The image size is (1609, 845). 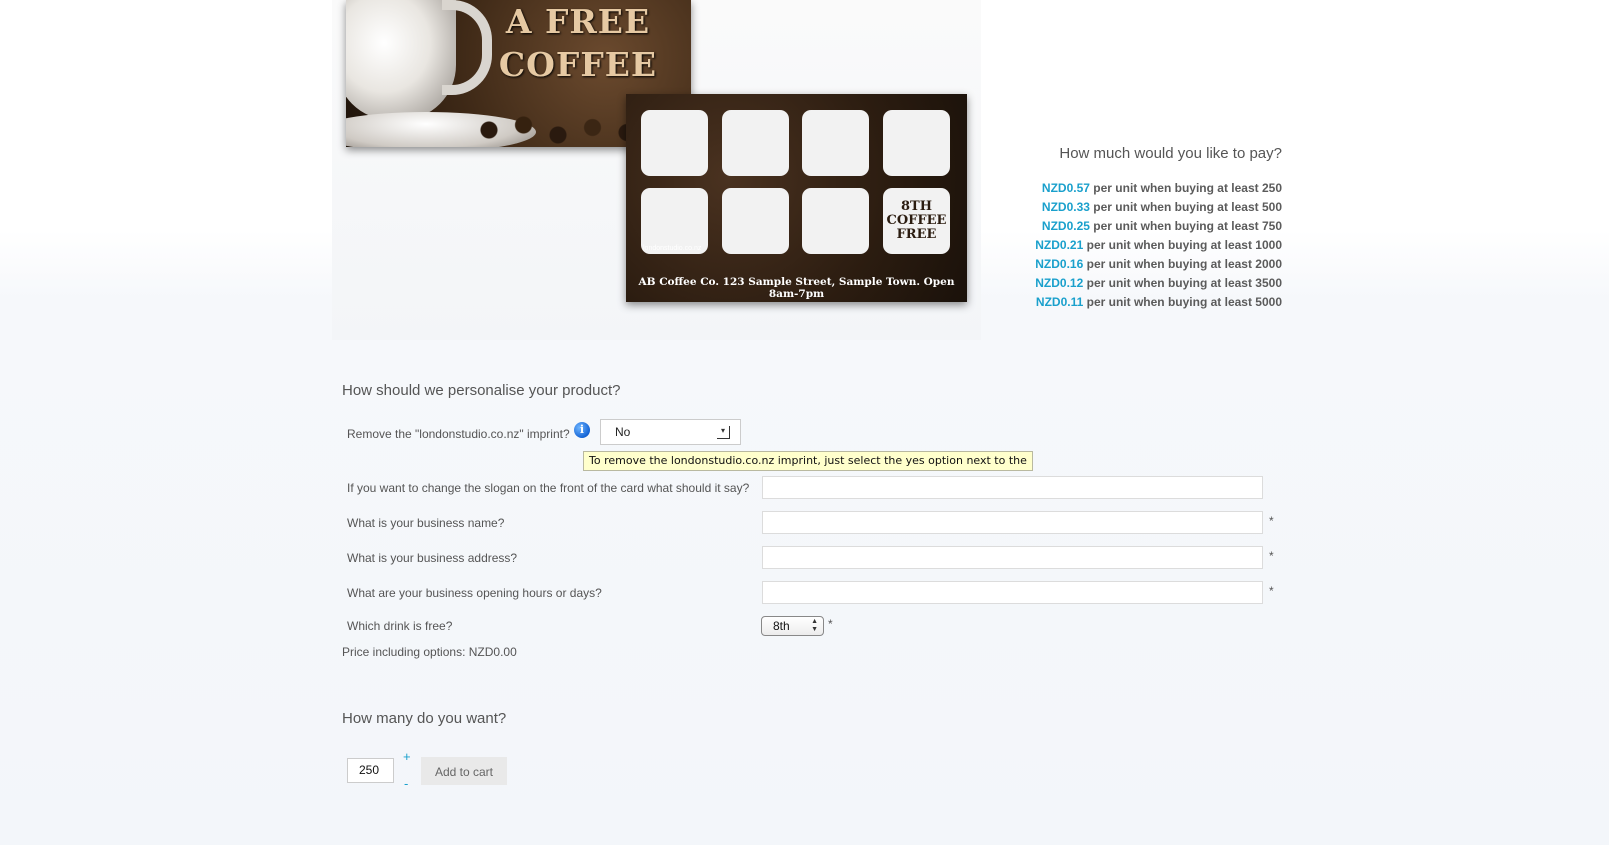 What do you see at coordinates (401, 60) in the screenshot?
I see `coffee-cup-graphic` at bounding box center [401, 60].